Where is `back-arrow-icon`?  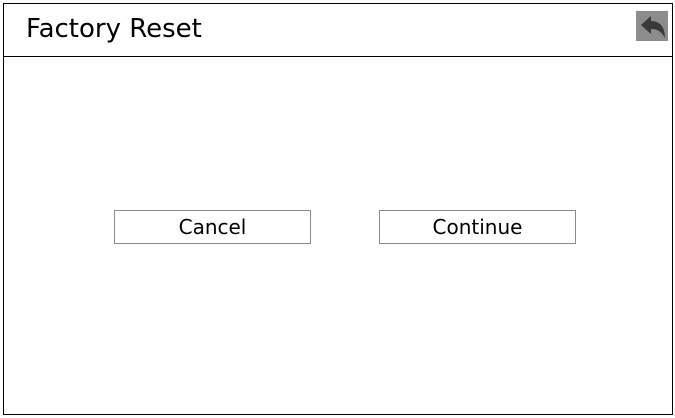
back-arrow-icon is located at coordinates (653, 27).